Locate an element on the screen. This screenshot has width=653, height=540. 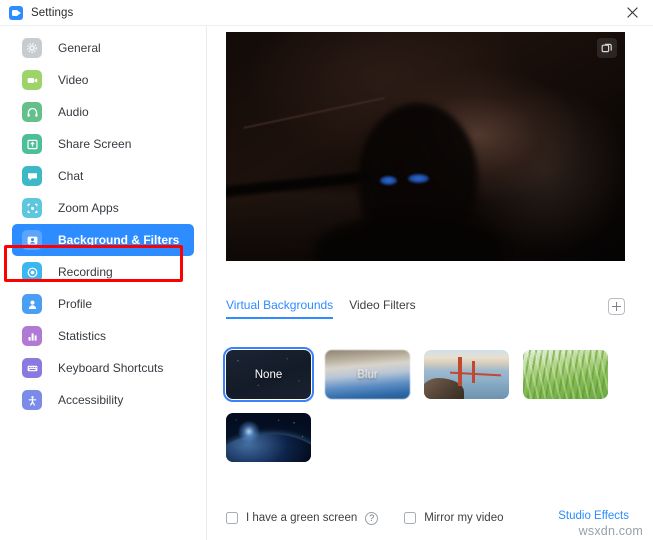
sidebar-item-statistics: Statistics is located at coordinates (103, 336).